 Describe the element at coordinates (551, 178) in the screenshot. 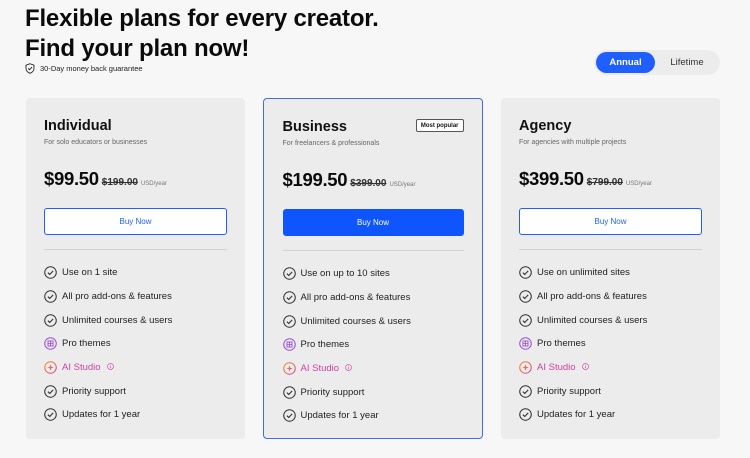

I see `plan-price: $399.50` at that location.